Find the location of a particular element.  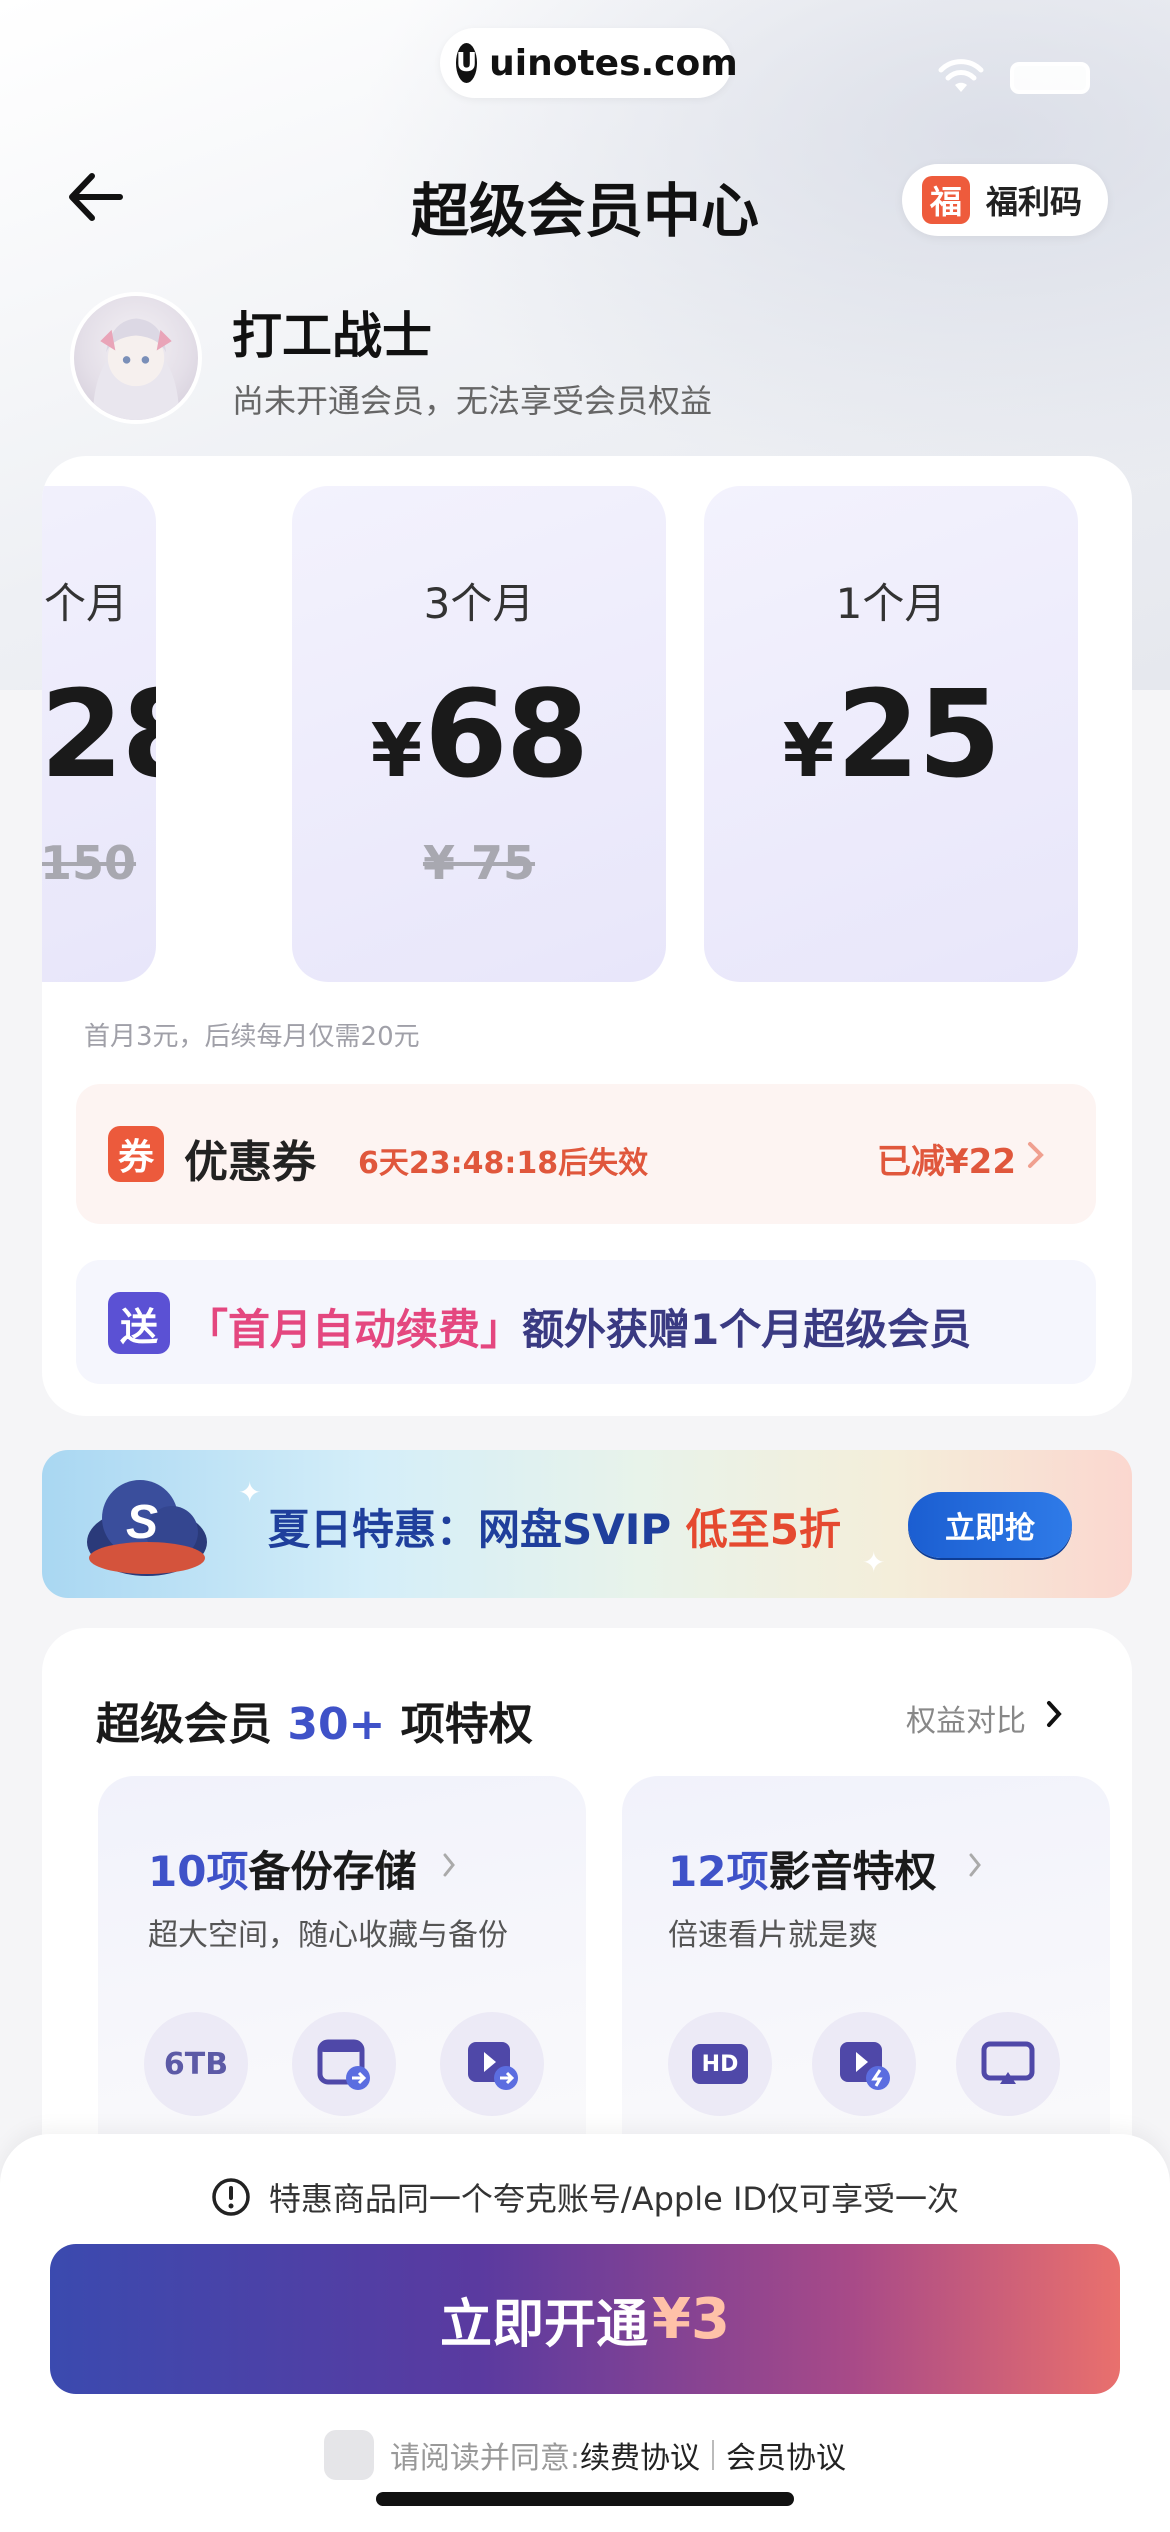

plan-duration: 3个月 is located at coordinates (479, 603).